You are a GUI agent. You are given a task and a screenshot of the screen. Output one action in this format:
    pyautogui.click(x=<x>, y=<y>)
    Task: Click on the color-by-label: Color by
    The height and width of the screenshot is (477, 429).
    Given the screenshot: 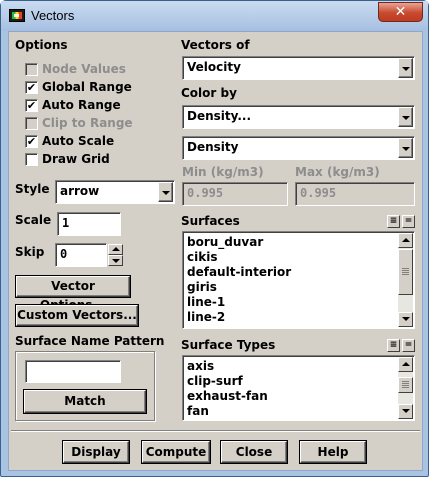 What is the action you would take?
    pyautogui.click(x=209, y=93)
    